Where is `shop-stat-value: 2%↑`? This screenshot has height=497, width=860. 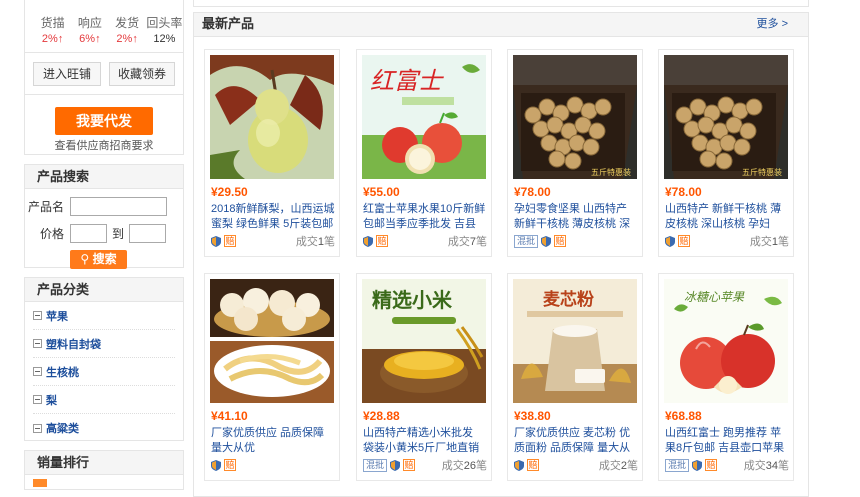 shop-stat-value: 2%↑ is located at coordinates (127, 39).